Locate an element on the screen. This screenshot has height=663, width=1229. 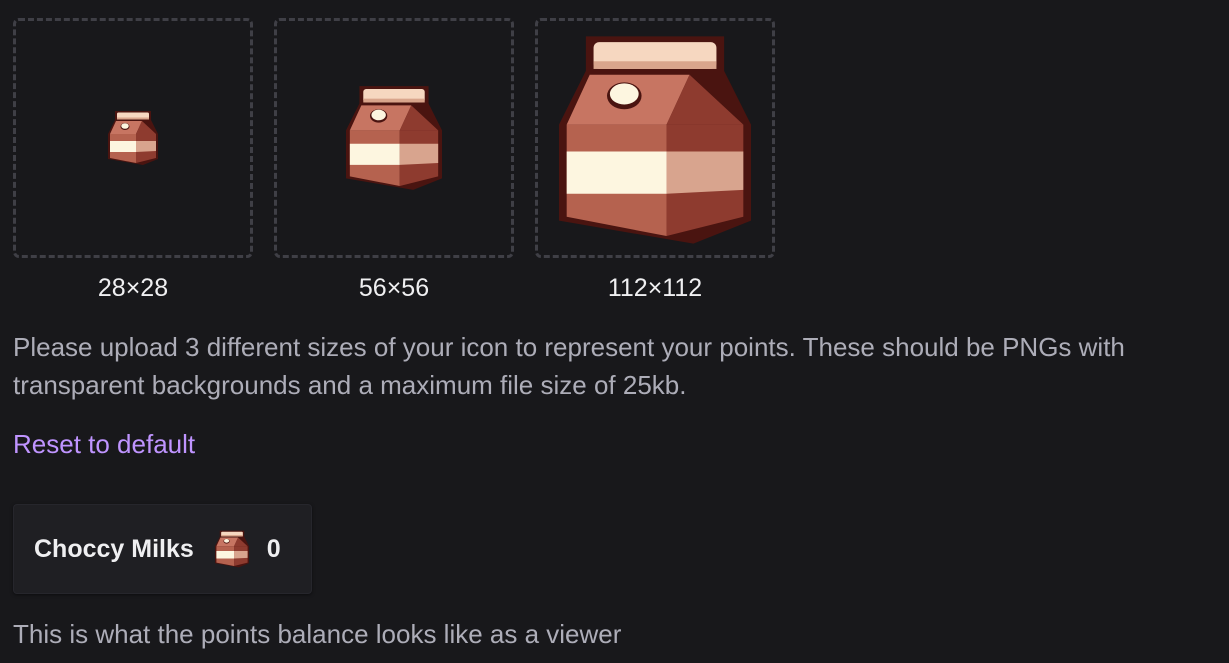
size-label: 56×56 is located at coordinates (394, 288).